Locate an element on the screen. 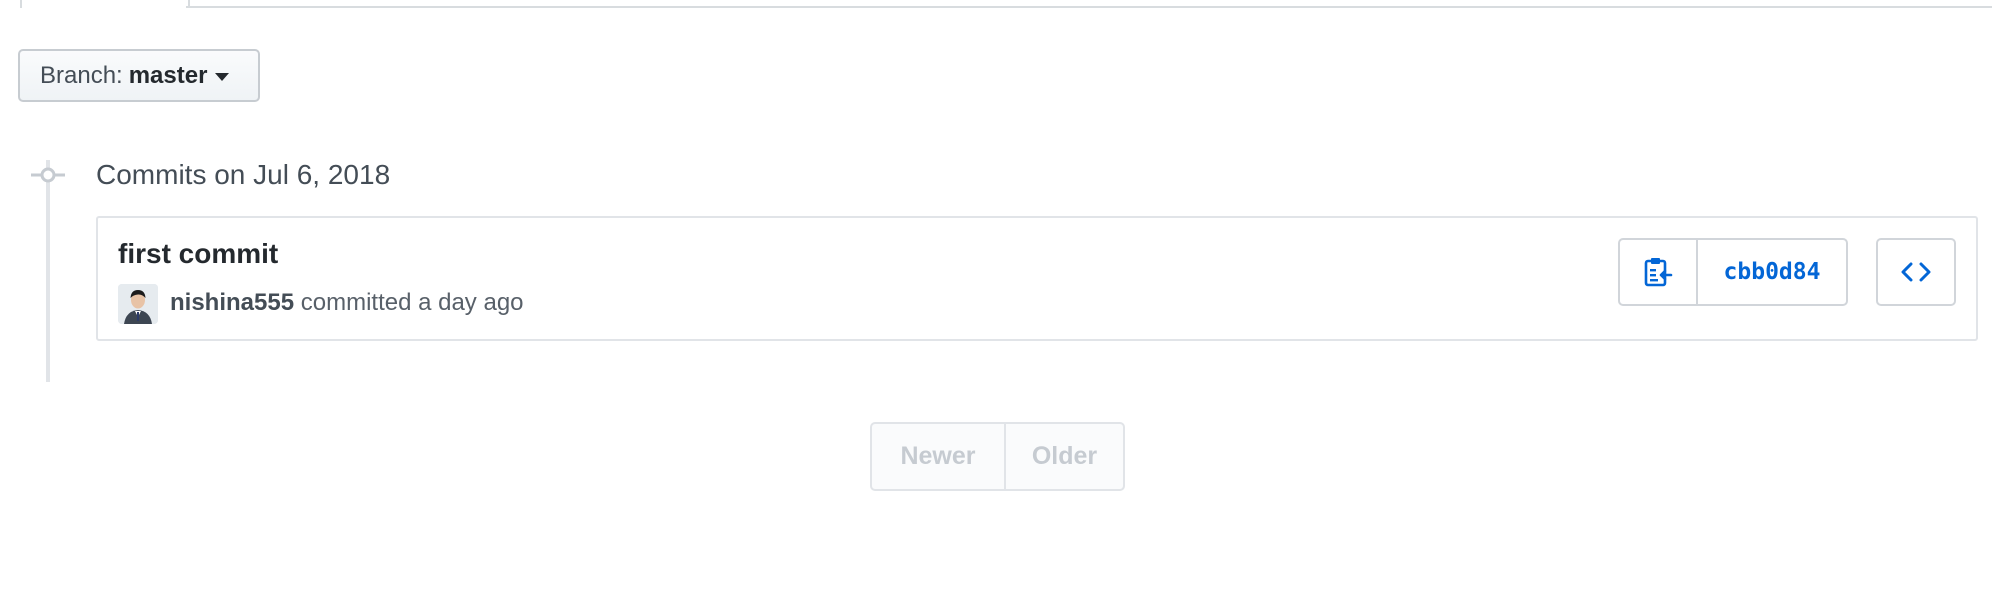 The image size is (1992, 604). chevron-down-icon is located at coordinates (222, 77).